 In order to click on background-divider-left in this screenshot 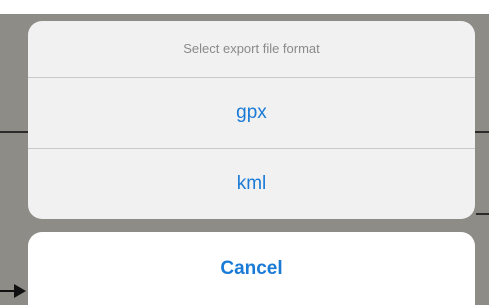, I will do `click(14, 132)`.